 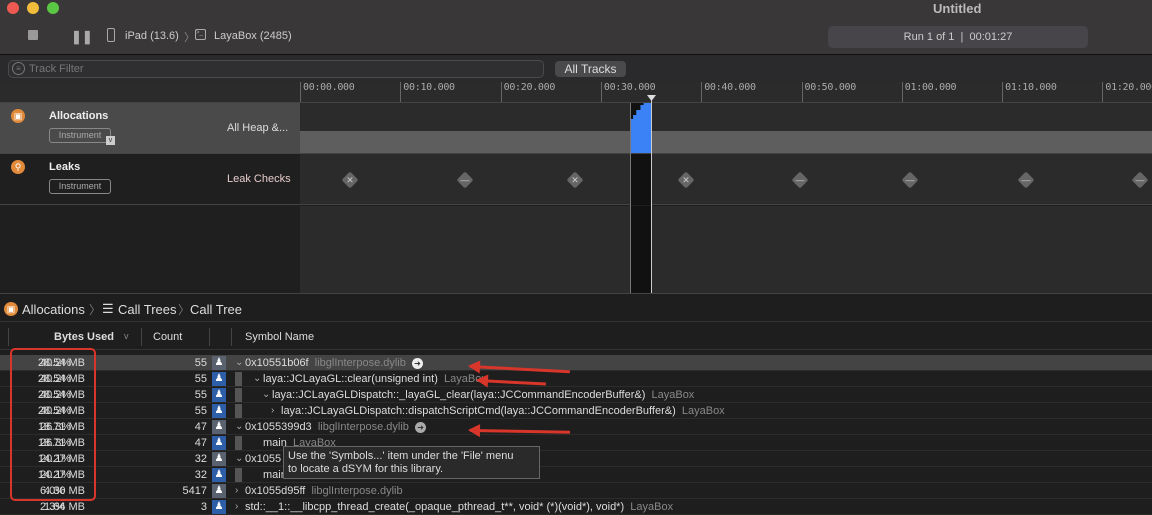 What do you see at coordinates (65, 167) in the screenshot?
I see `track-name: Leaks` at bounding box center [65, 167].